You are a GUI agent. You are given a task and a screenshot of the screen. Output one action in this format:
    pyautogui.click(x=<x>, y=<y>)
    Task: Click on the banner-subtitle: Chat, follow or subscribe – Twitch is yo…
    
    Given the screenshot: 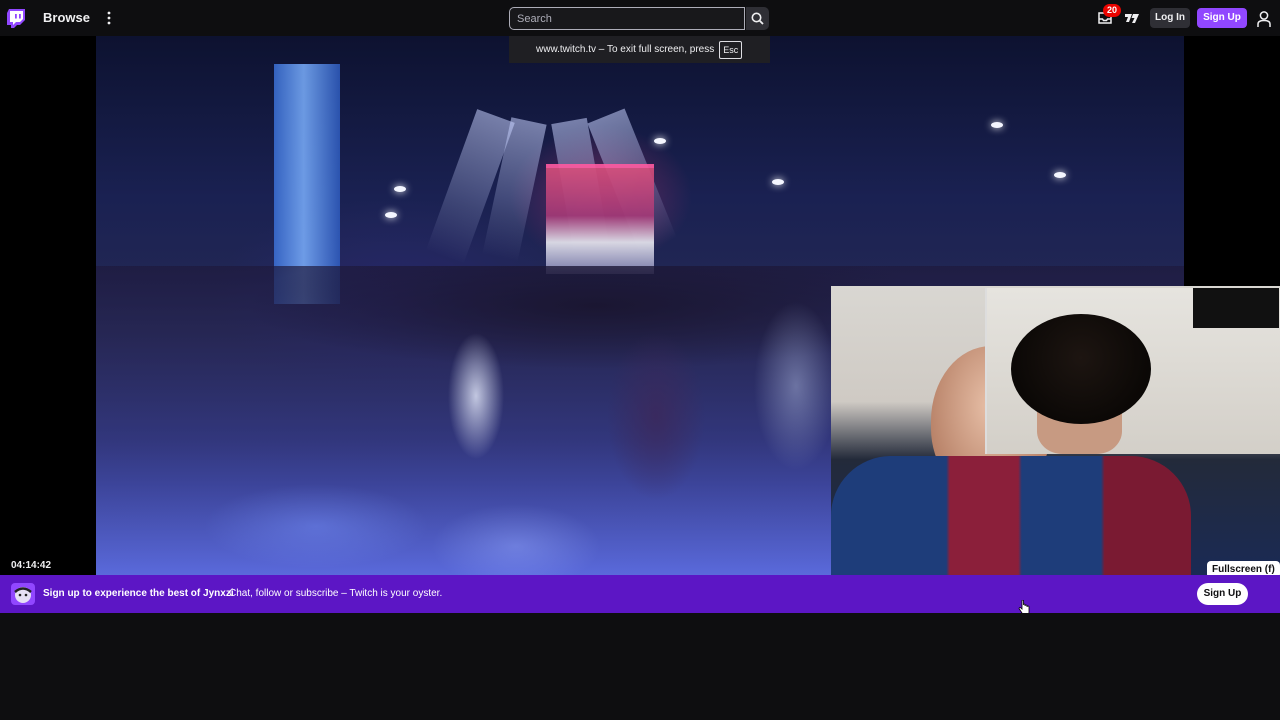 What is the action you would take?
    pyautogui.click(x=336, y=593)
    